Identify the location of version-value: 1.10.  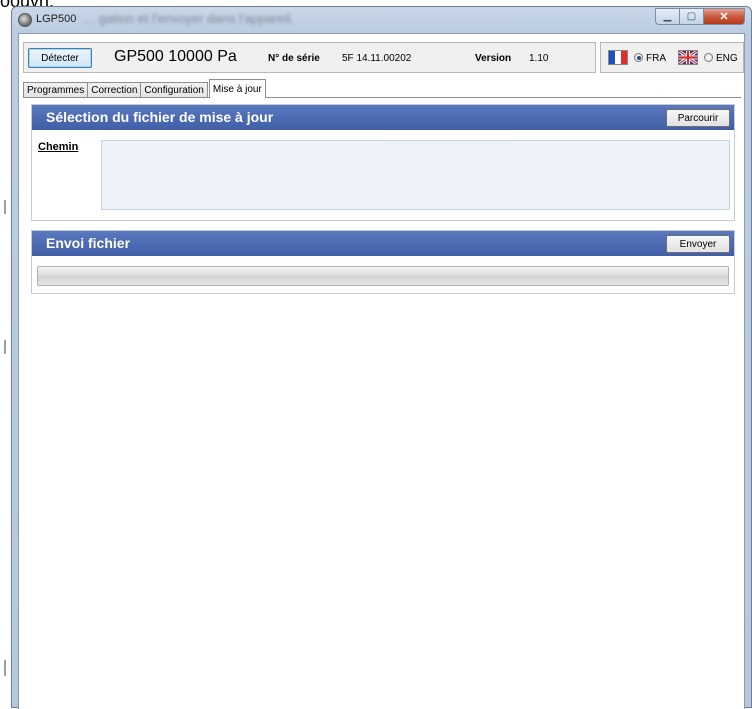
(539, 58).